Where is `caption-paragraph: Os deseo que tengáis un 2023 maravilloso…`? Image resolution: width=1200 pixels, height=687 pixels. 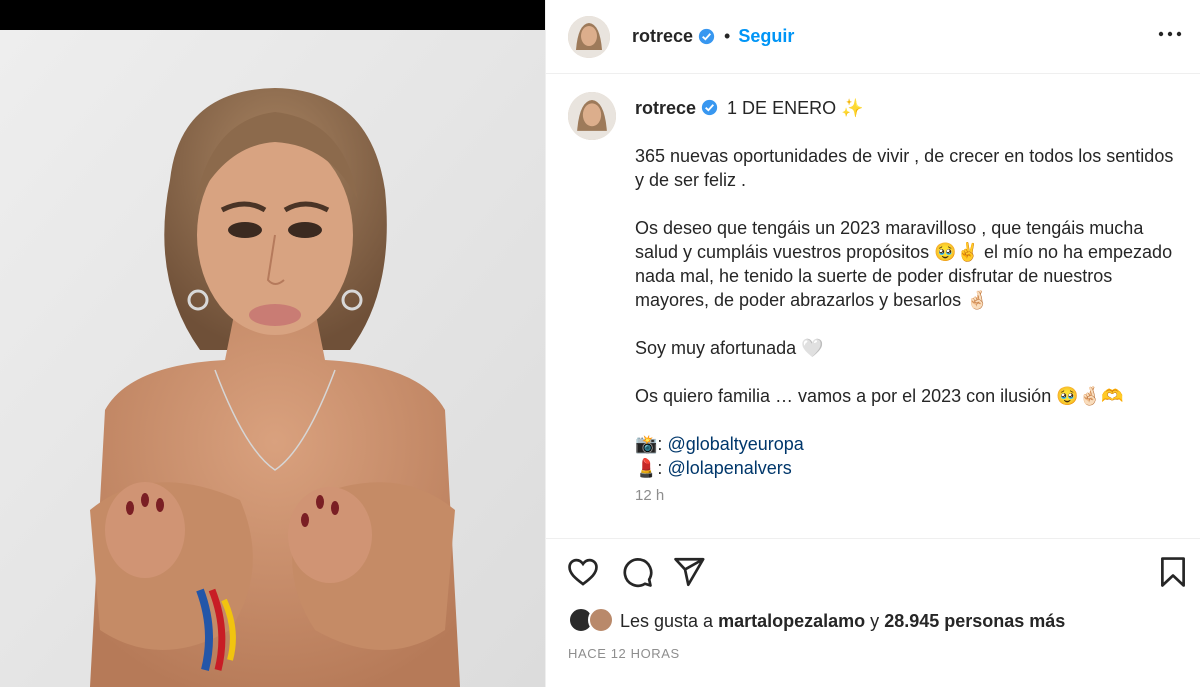
caption-paragraph: Os deseo que tengáis un 2023 maravilloso… is located at coordinates (904, 264).